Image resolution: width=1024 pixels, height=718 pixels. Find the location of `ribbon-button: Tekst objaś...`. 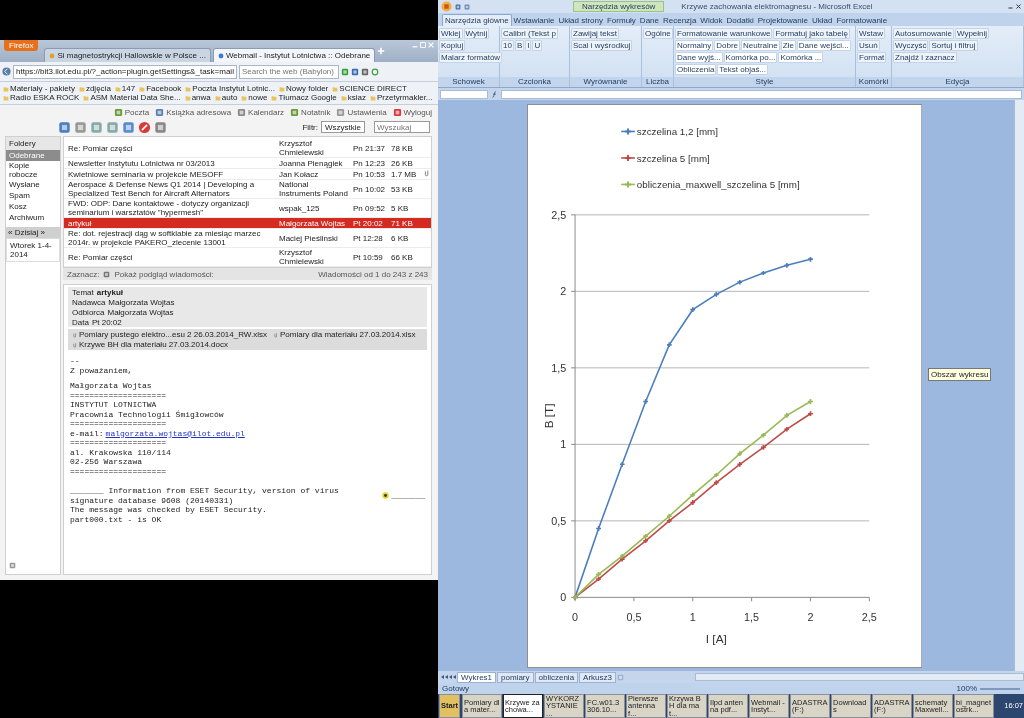

ribbon-button: Tekst objaś... is located at coordinates (743, 69).